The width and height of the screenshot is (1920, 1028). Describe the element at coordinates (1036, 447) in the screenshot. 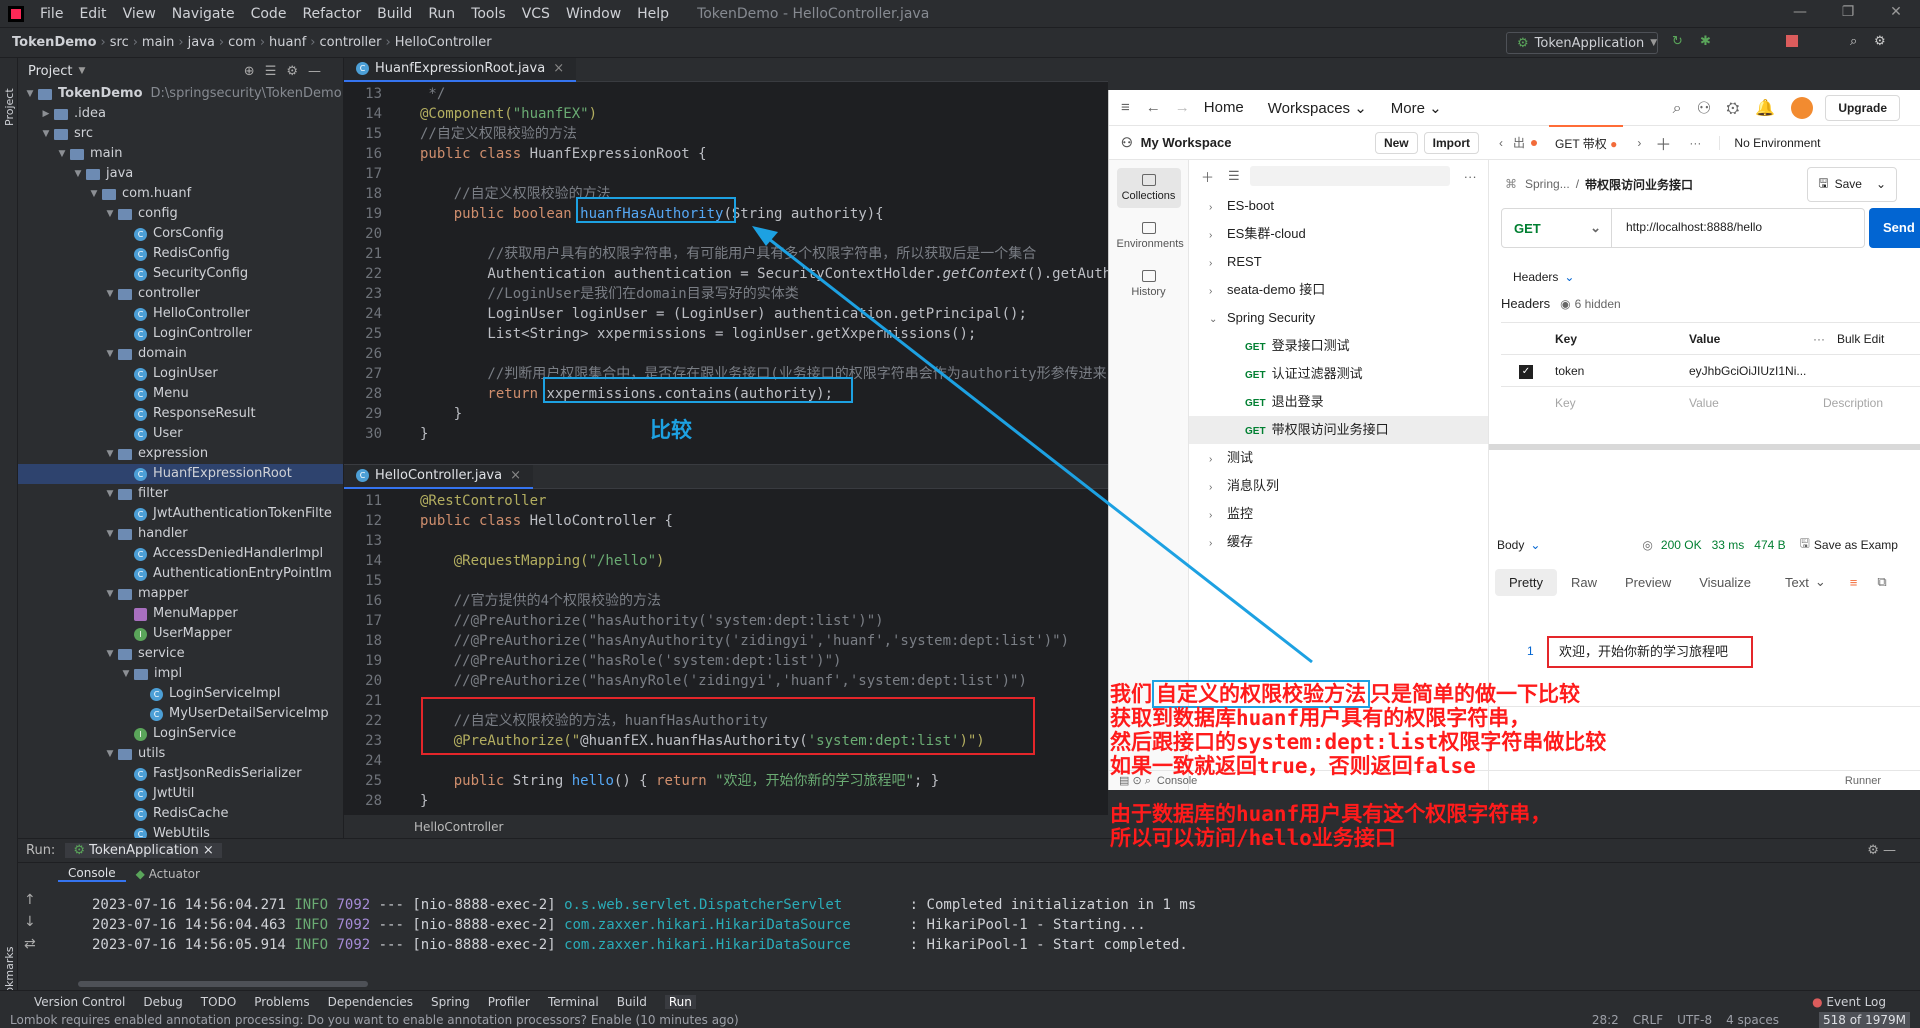

I see `arrow-line` at that location.